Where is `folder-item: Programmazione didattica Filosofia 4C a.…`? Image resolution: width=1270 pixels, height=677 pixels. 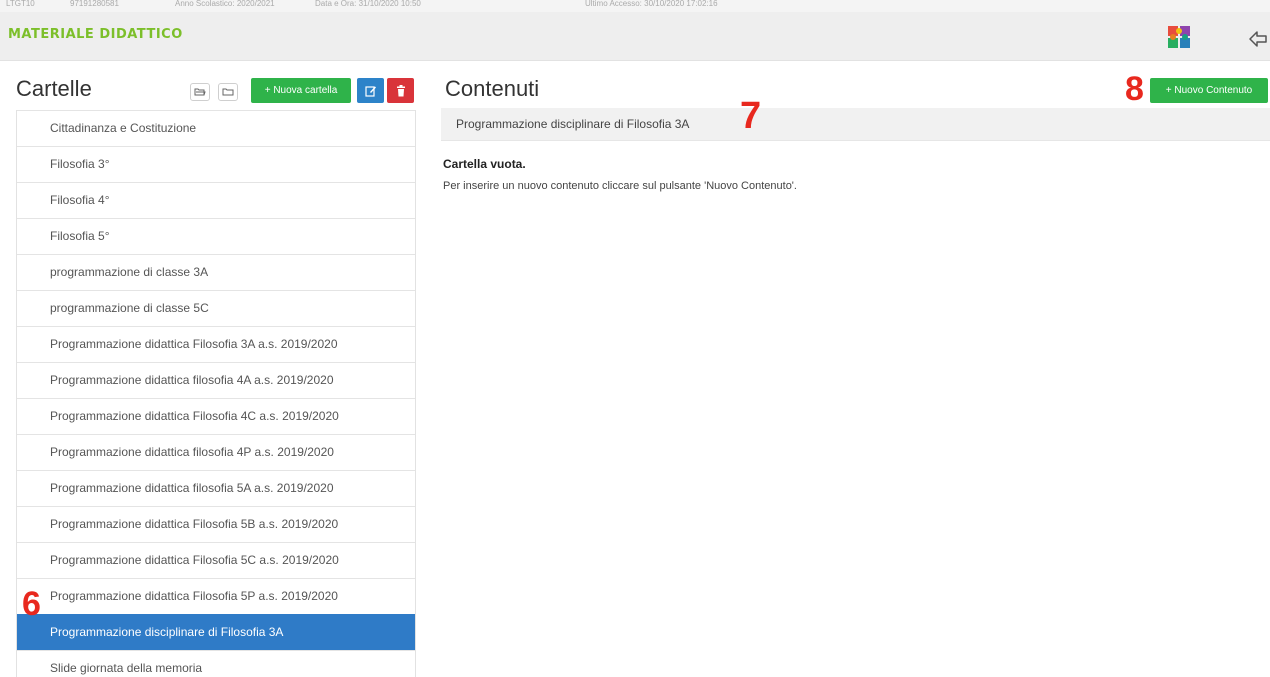 folder-item: Programmazione didattica Filosofia 4C a.… is located at coordinates (216, 416).